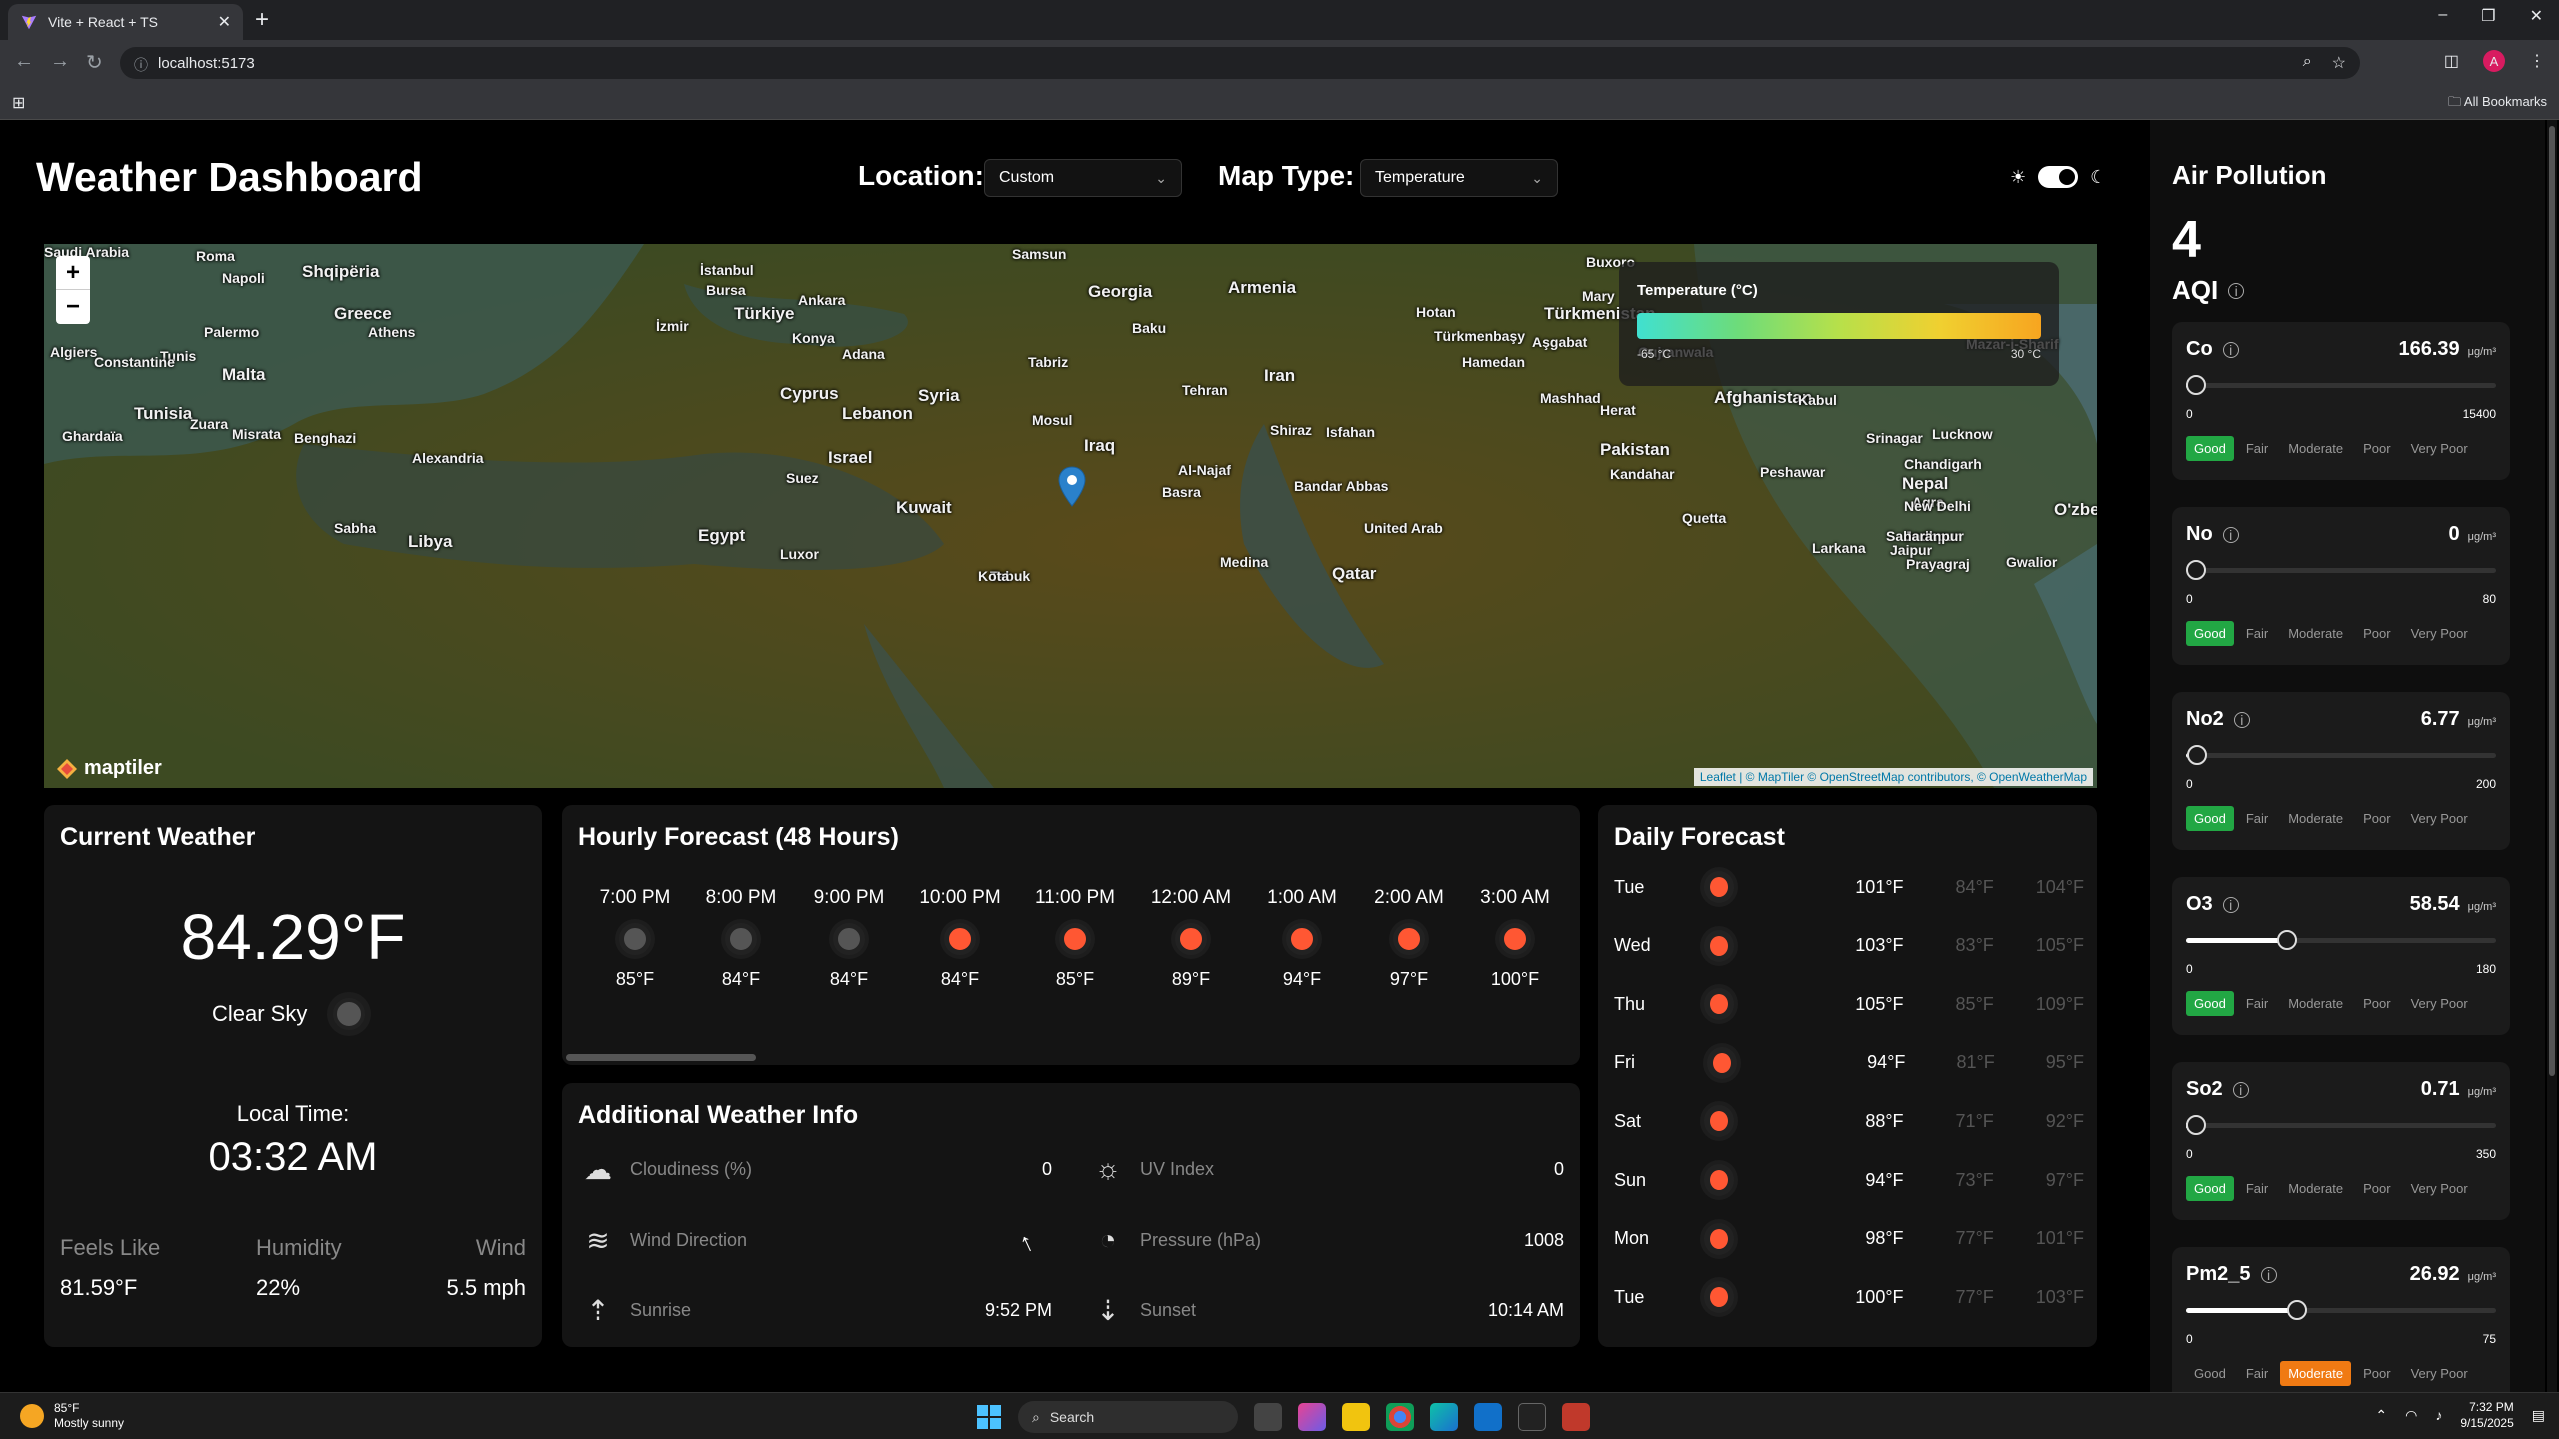  What do you see at coordinates (960, 897) in the screenshot?
I see `hourly-time: 10:00 PM` at bounding box center [960, 897].